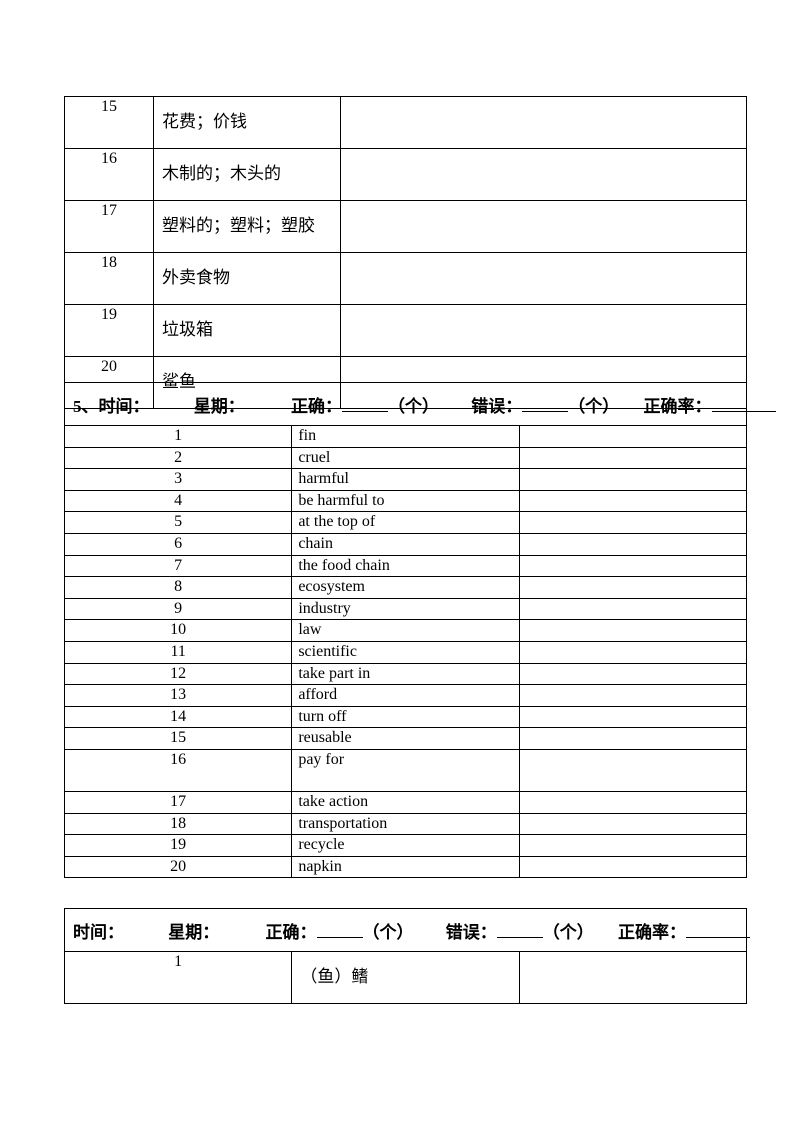 The height and width of the screenshot is (1123, 794). What do you see at coordinates (98, 932) in the screenshot?
I see `time-label: 时间：` at bounding box center [98, 932].